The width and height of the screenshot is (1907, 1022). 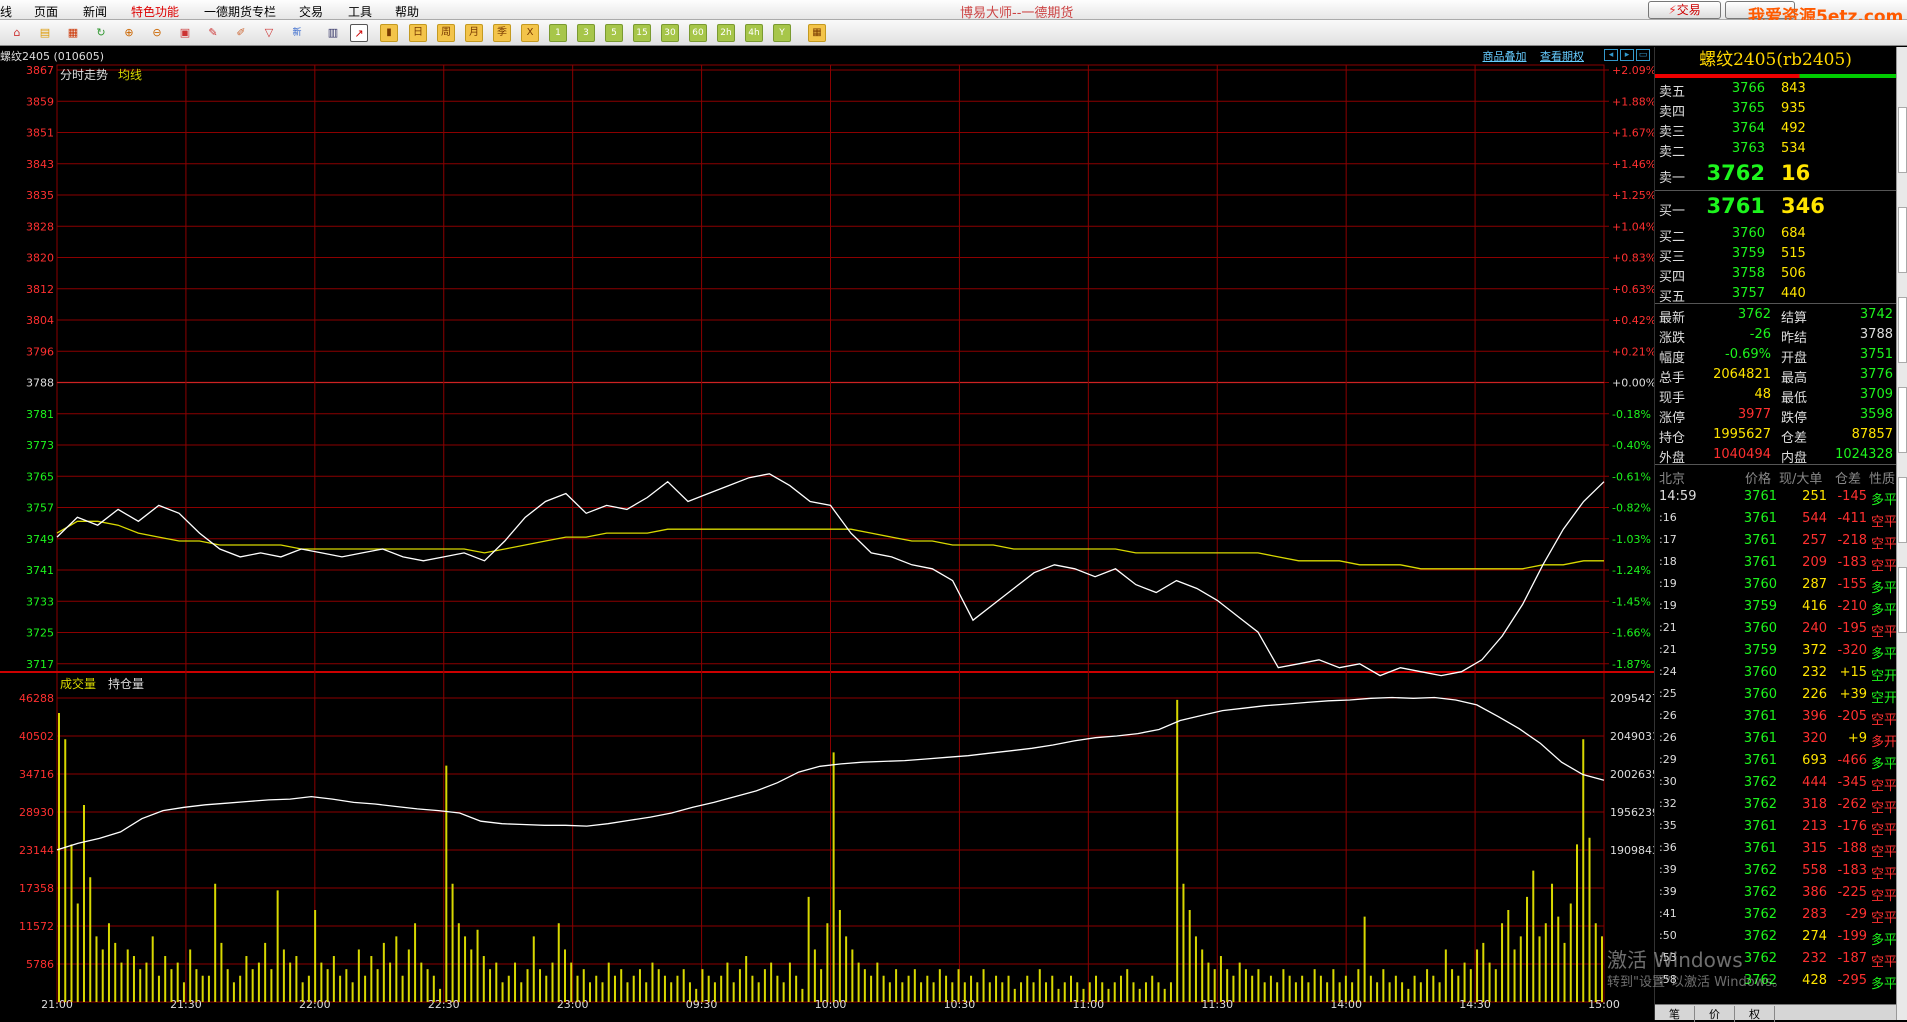 I want to click on chart-prev-icon: ◂, so click(x=1611, y=55).